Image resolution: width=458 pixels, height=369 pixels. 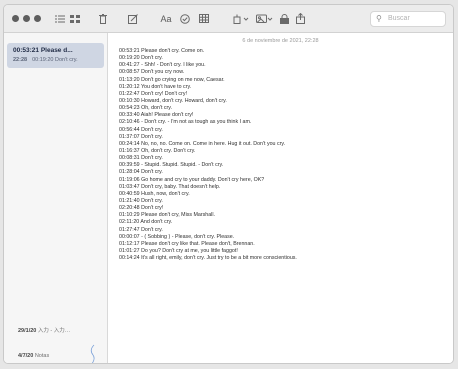 I want to click on list-view-icon, so click(x=59, y=18).